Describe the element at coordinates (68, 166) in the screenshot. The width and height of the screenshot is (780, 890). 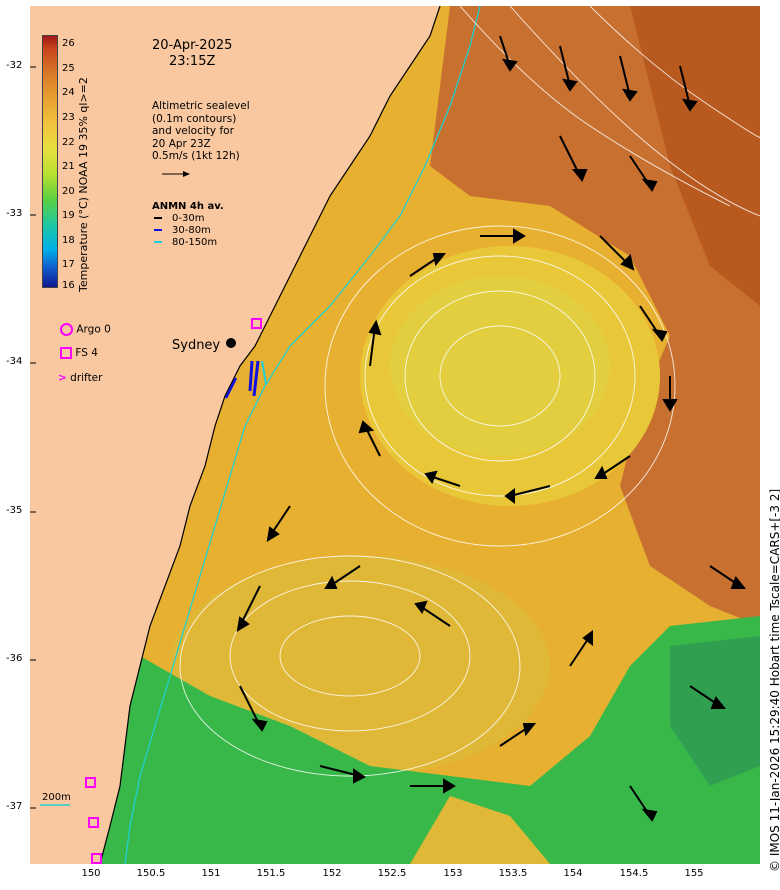
I see `colorbar-tick: 21` at that location.